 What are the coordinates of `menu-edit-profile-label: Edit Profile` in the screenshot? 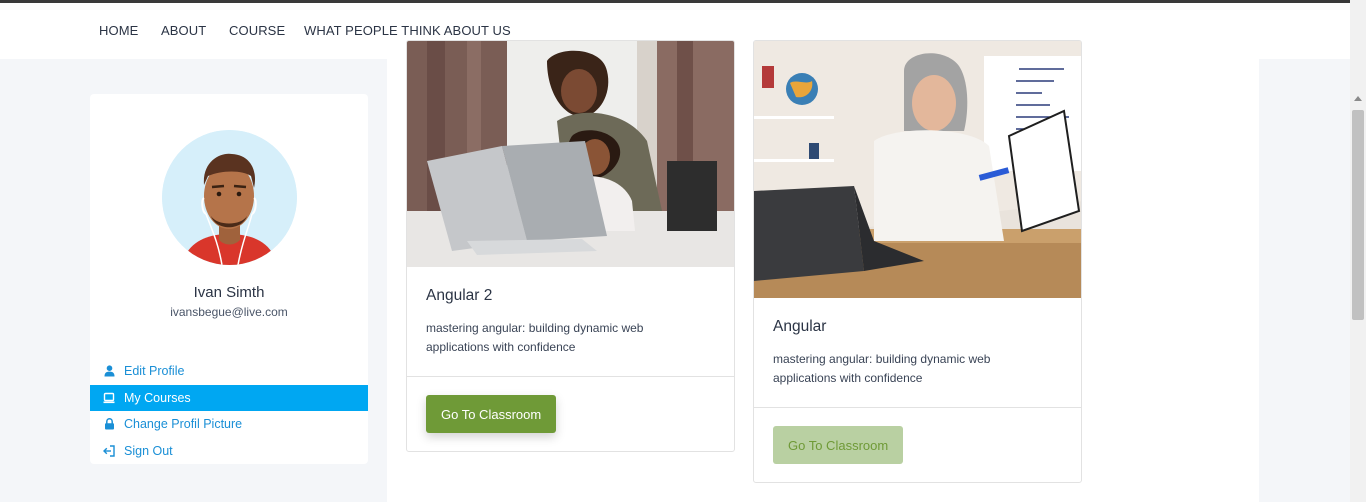 It's located at (154, 371).